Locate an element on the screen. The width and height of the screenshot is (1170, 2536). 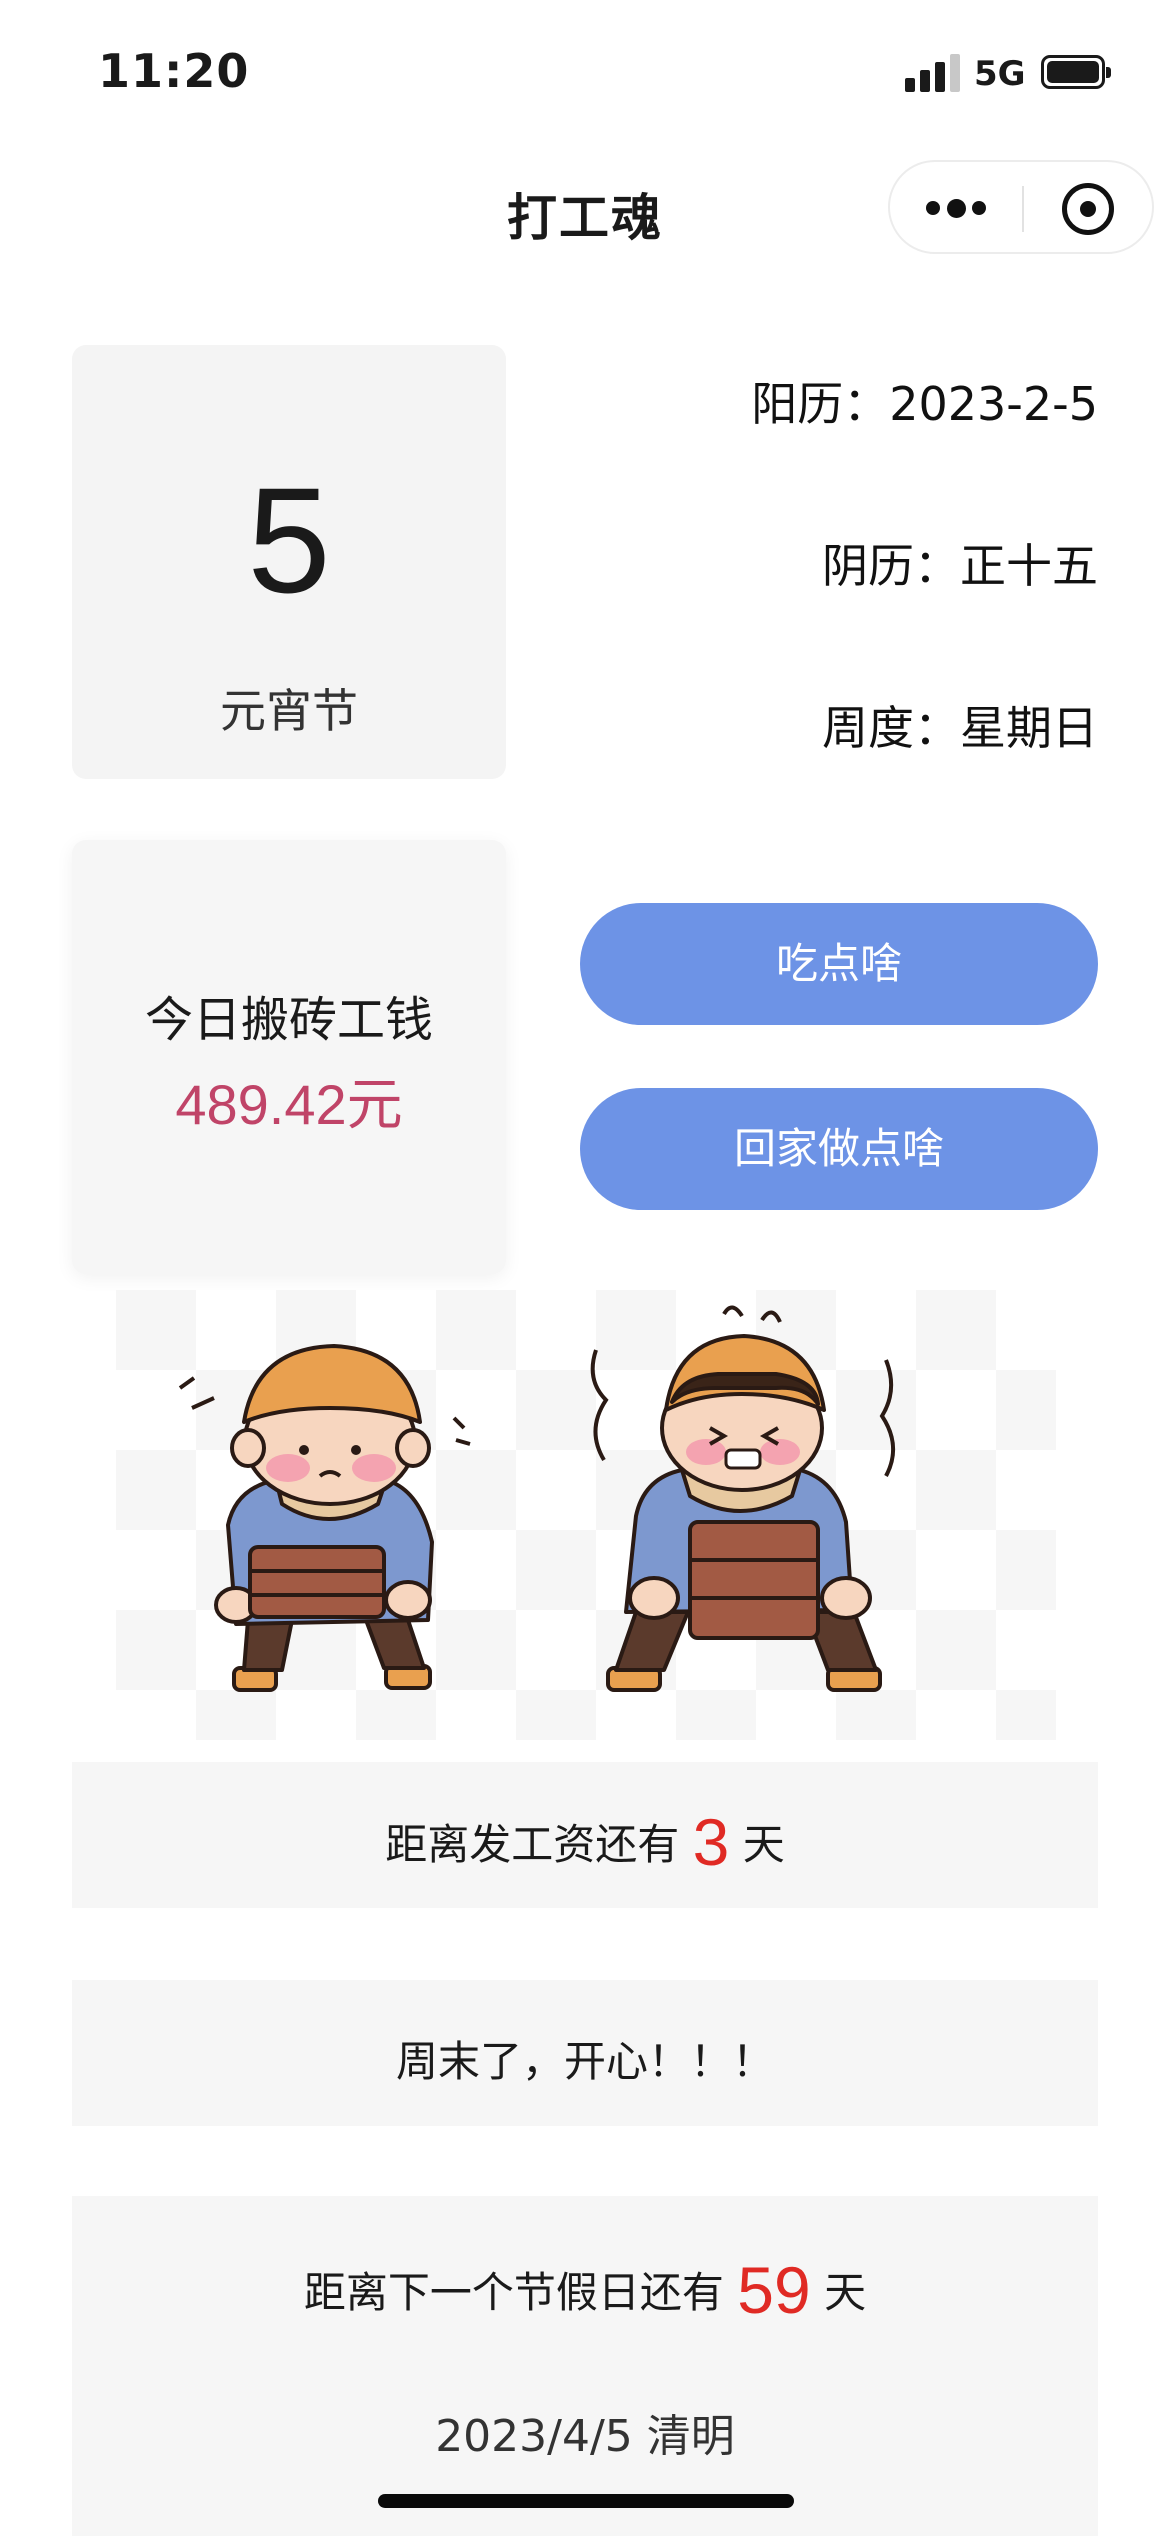
festival-label: 元宵节 is located at coordinates (289, 711).